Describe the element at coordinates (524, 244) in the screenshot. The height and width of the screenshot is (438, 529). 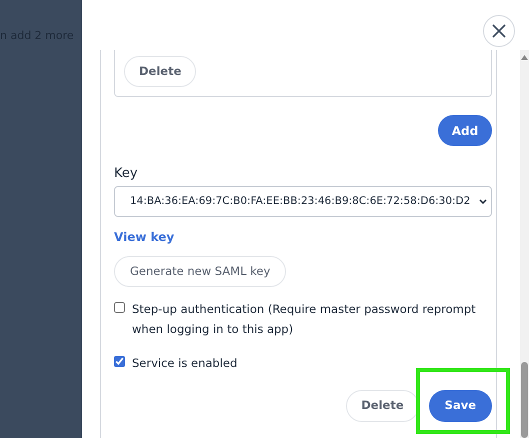
I see `scrollbar` at that location.